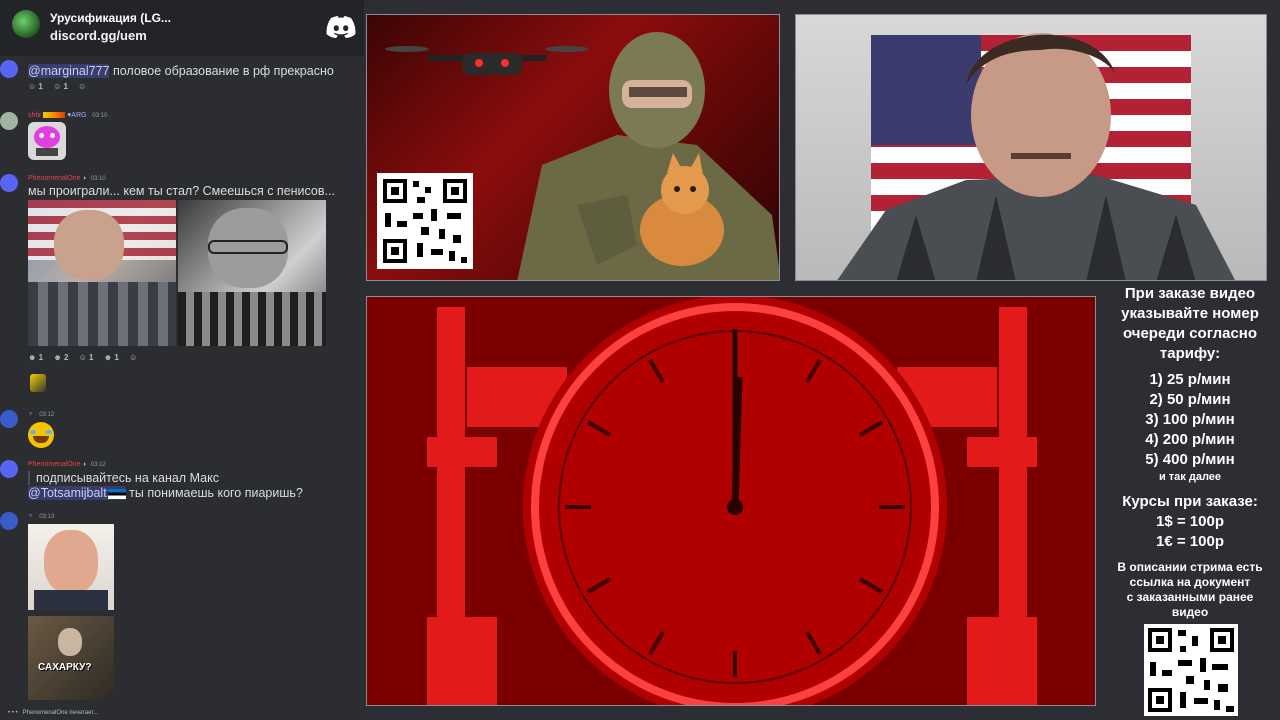 Image resolution: width=1280 pixels, height=720 pixels. What do you see at coordinates (98, 35) in the screenshot?
I see `server-invite-link: discord.gg/uem` at bounding box center [98, 35].